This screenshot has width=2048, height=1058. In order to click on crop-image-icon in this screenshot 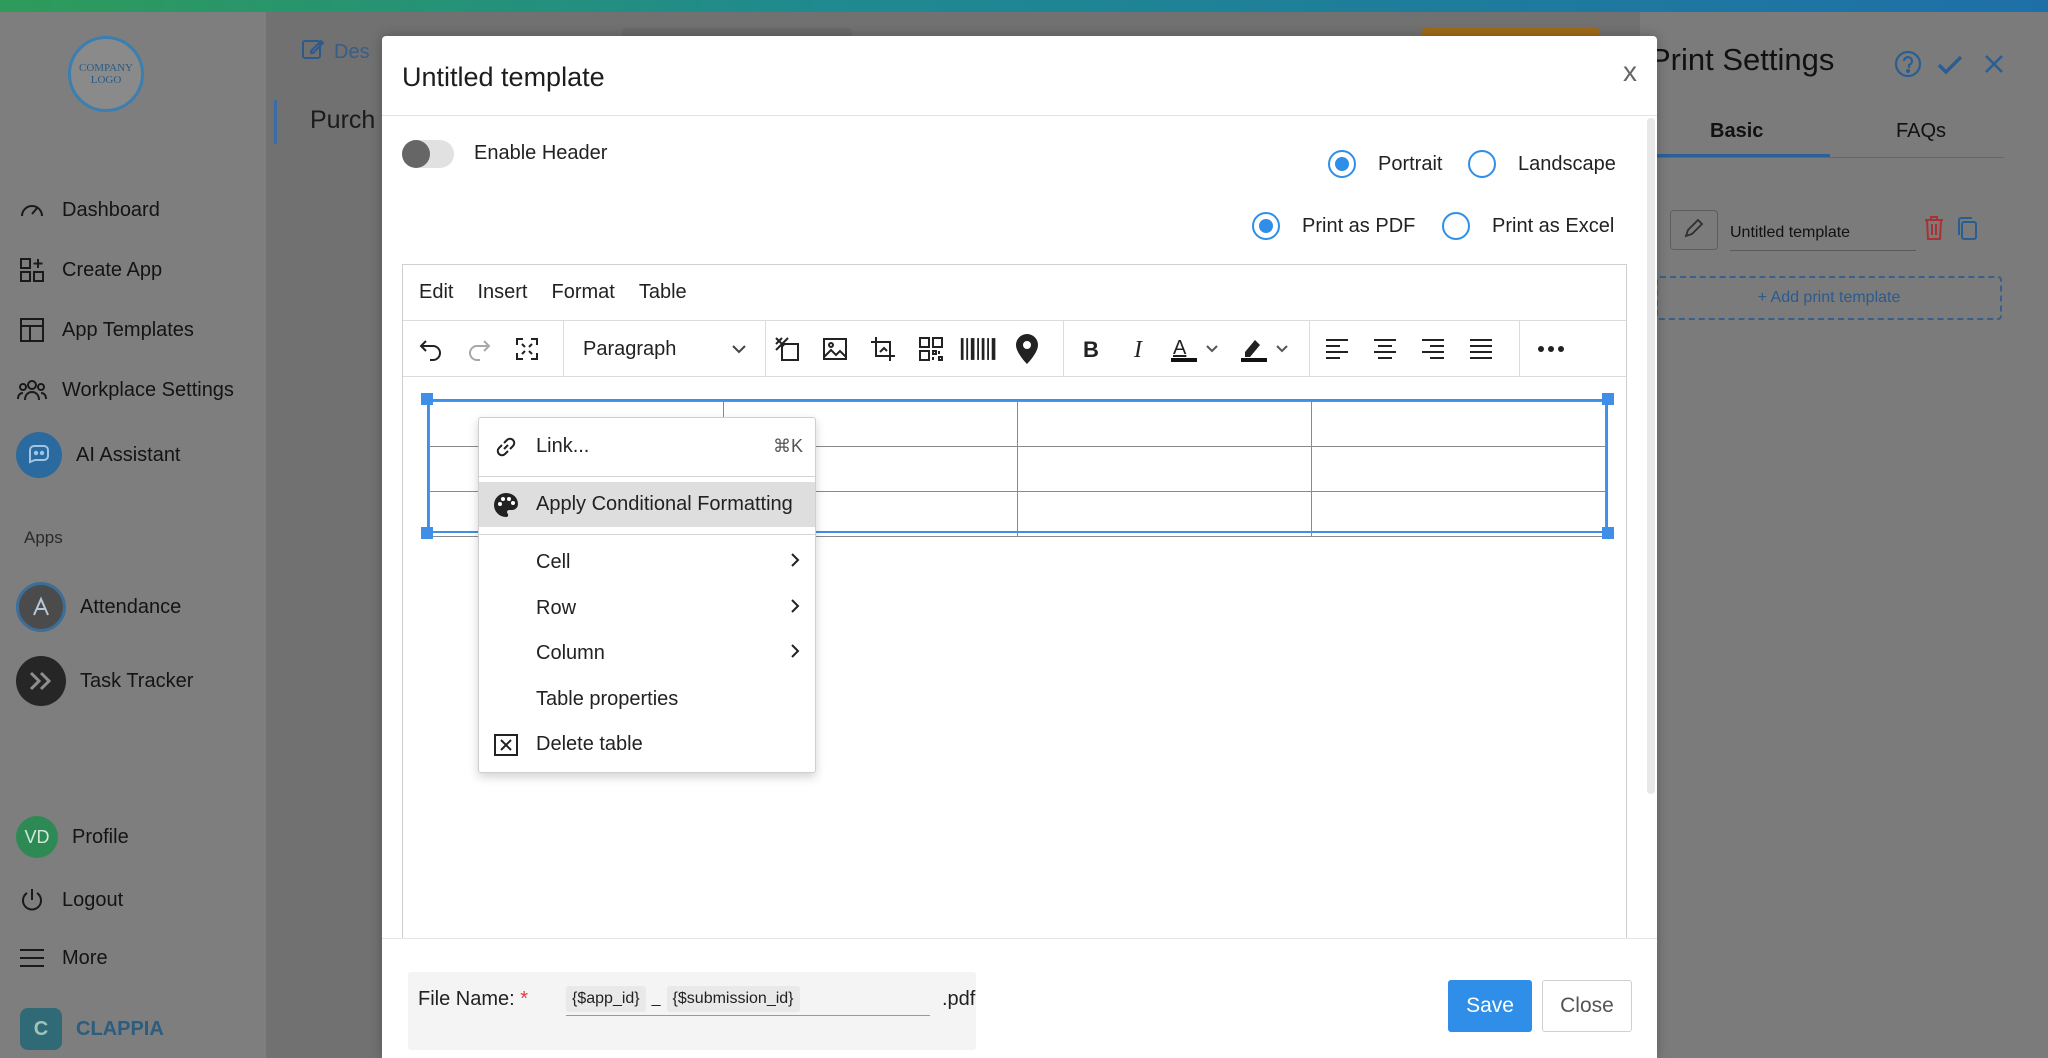, I will do `click(883, 349)`.